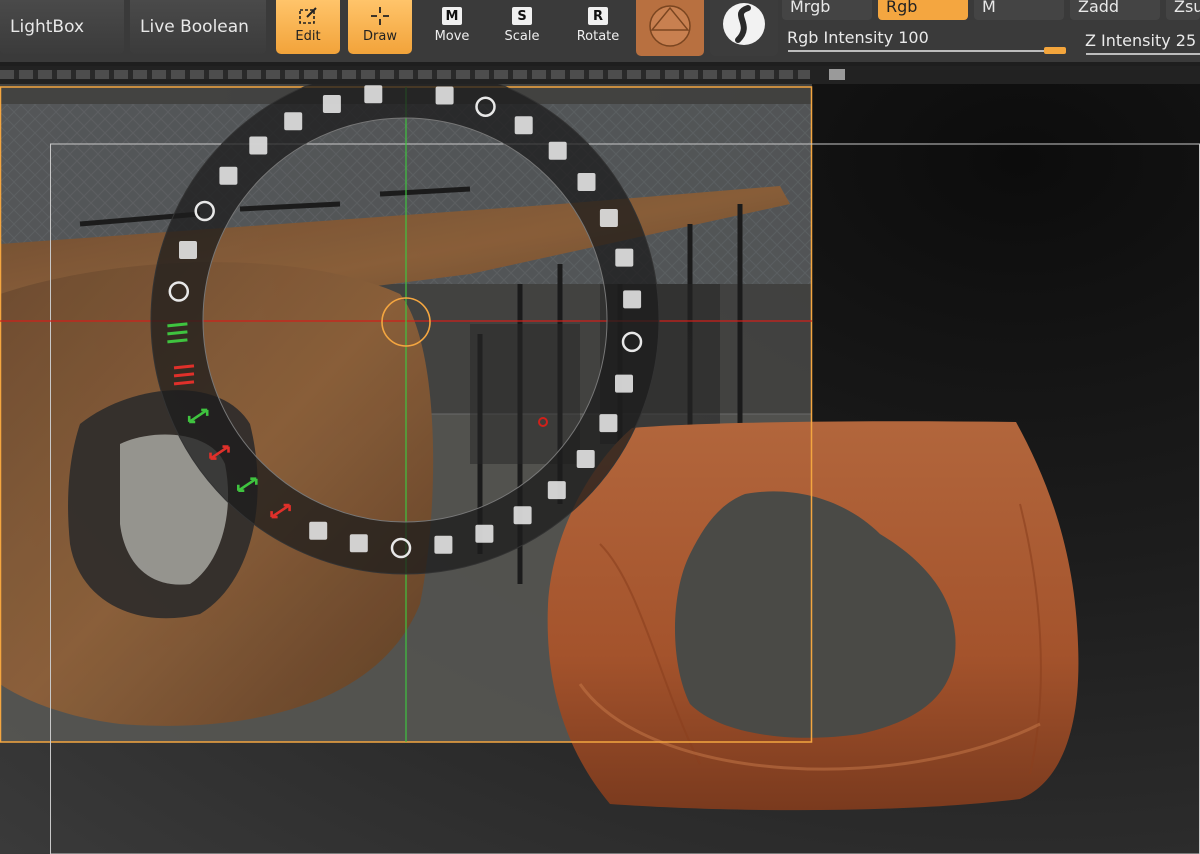 The image size is (1200, 854). What do you see at coordinates (443, 544) in the screenshot?
I see `copy-pages-icon` at bounding box center [443, 544].